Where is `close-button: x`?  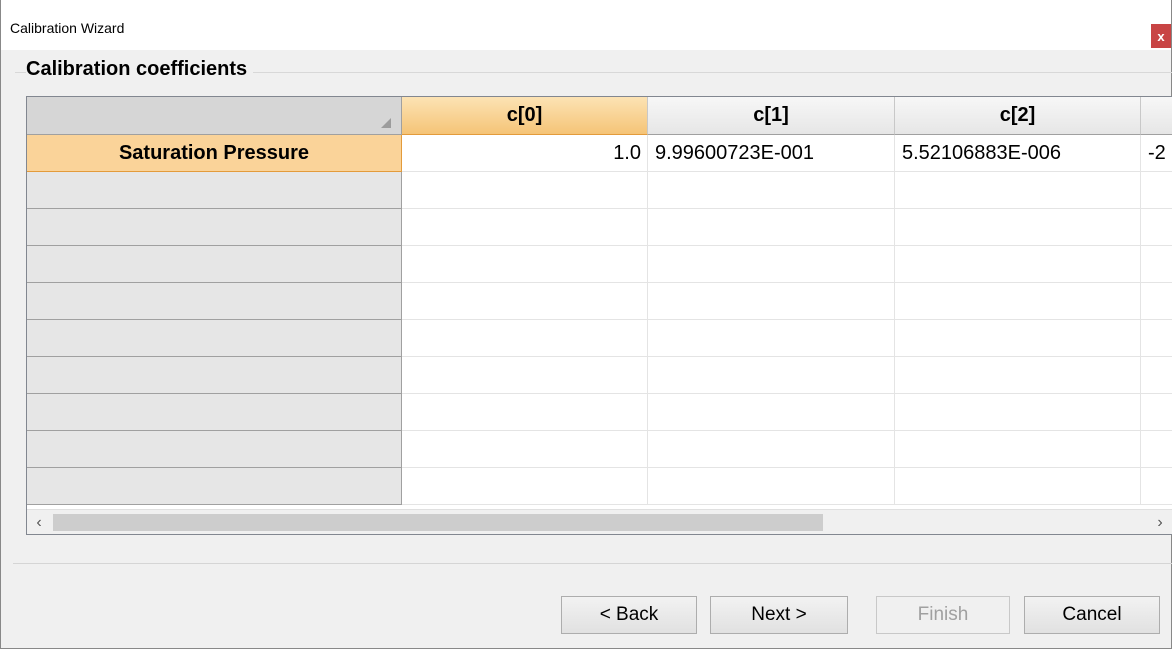
close-button: x is located at coordinates (1161, 36).